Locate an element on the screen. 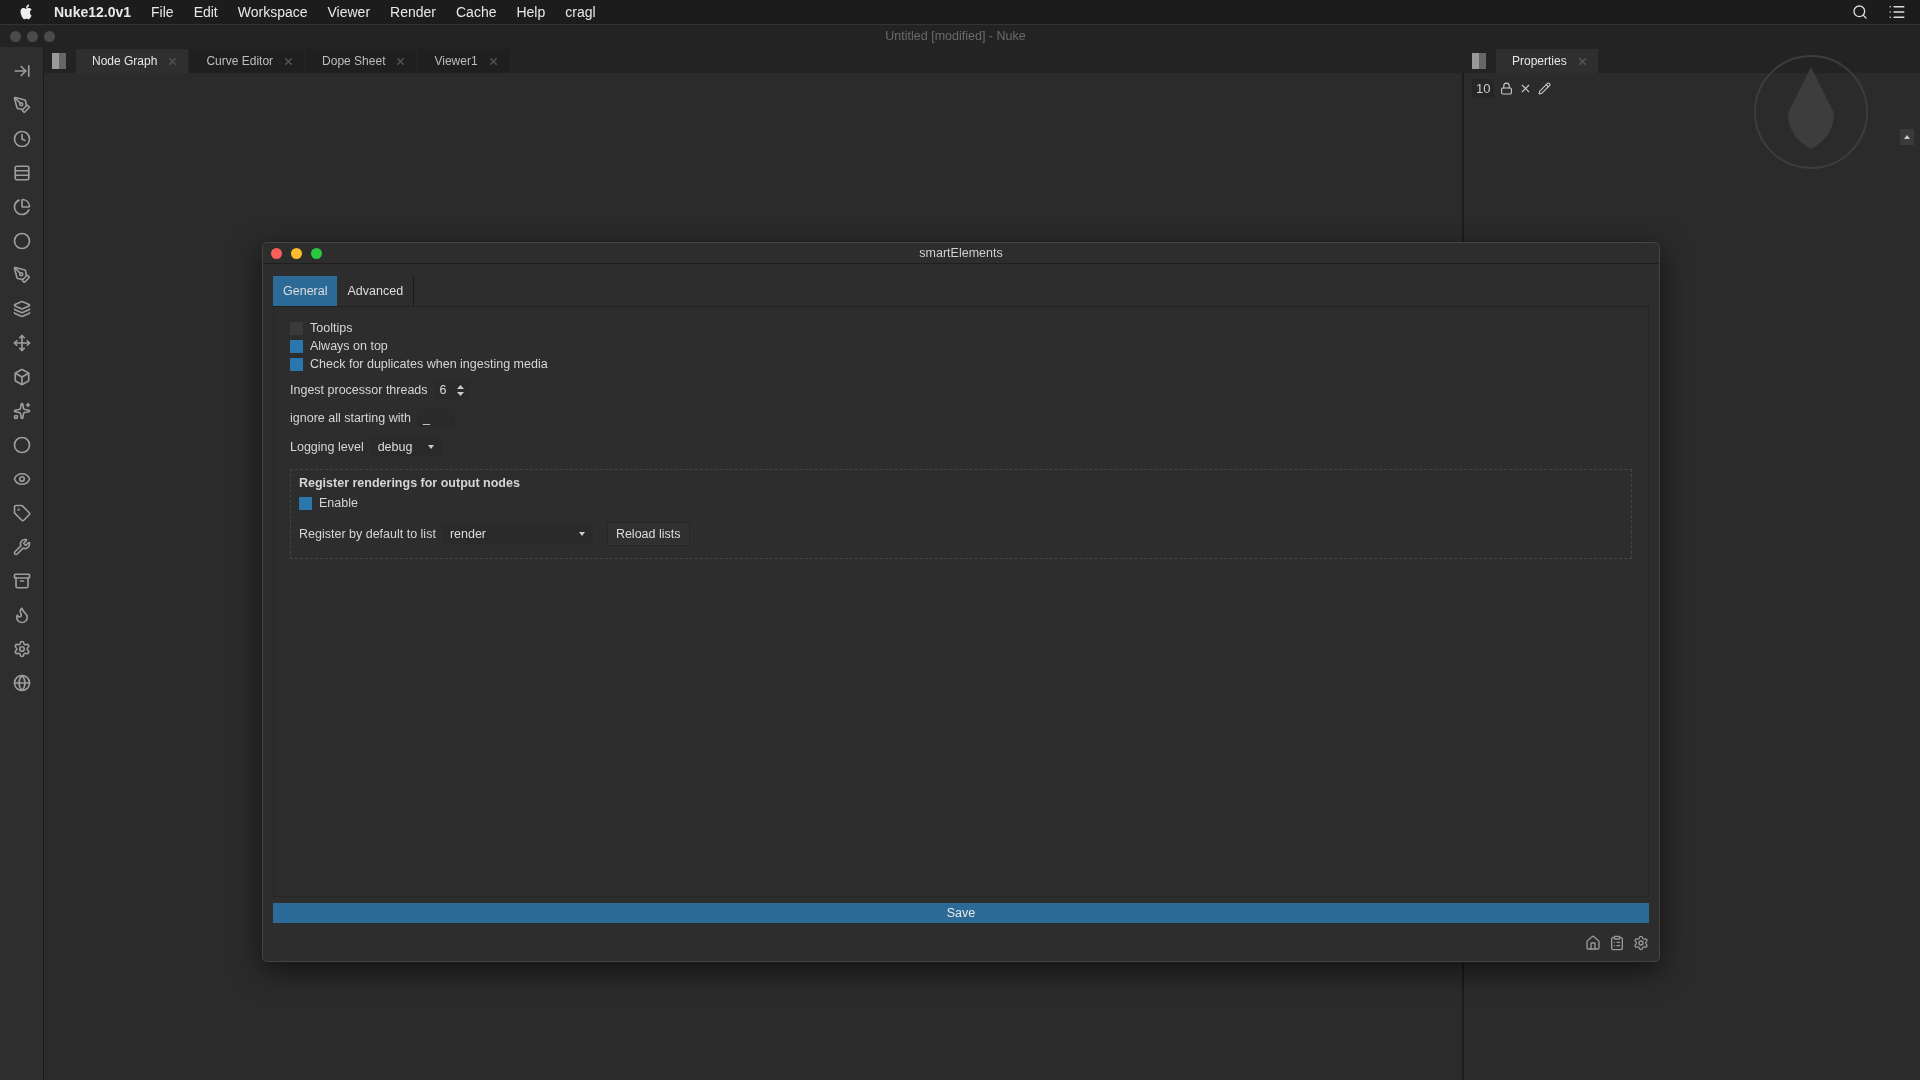  scroll-up-button is located at coordinates (1907, 137).